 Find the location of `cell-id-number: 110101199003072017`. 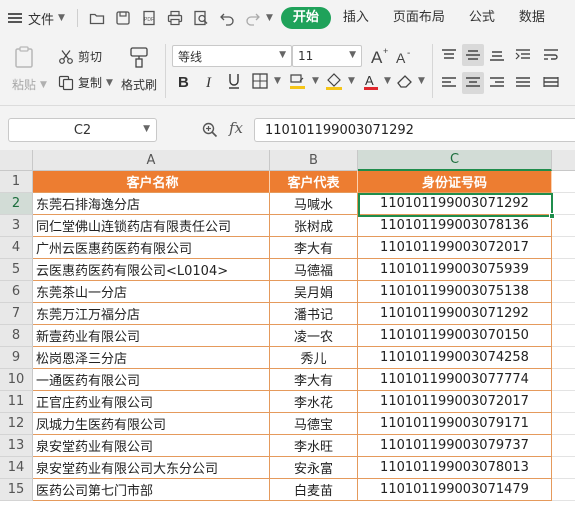

cell-id-number: 110101199003072017 is located at coordinates (455, 402).